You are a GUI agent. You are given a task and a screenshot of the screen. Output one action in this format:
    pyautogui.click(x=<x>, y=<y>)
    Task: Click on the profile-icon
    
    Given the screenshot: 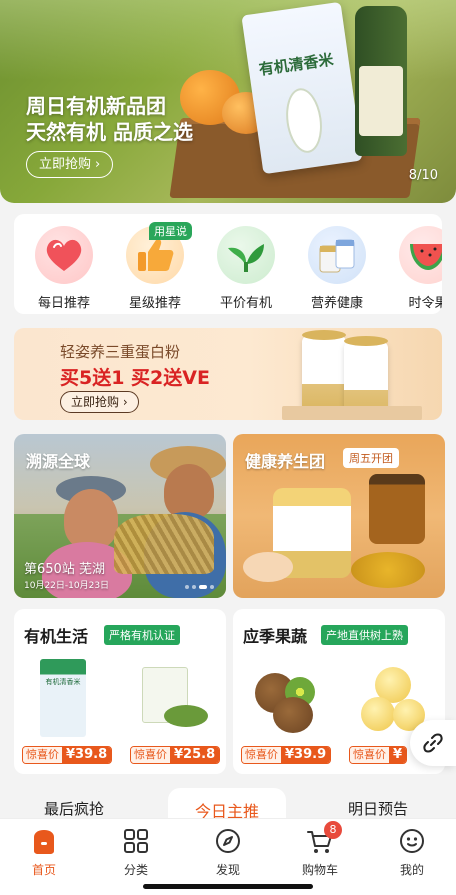 What is the action you would take?
    pyautogui.click(x=412, y=841)
    